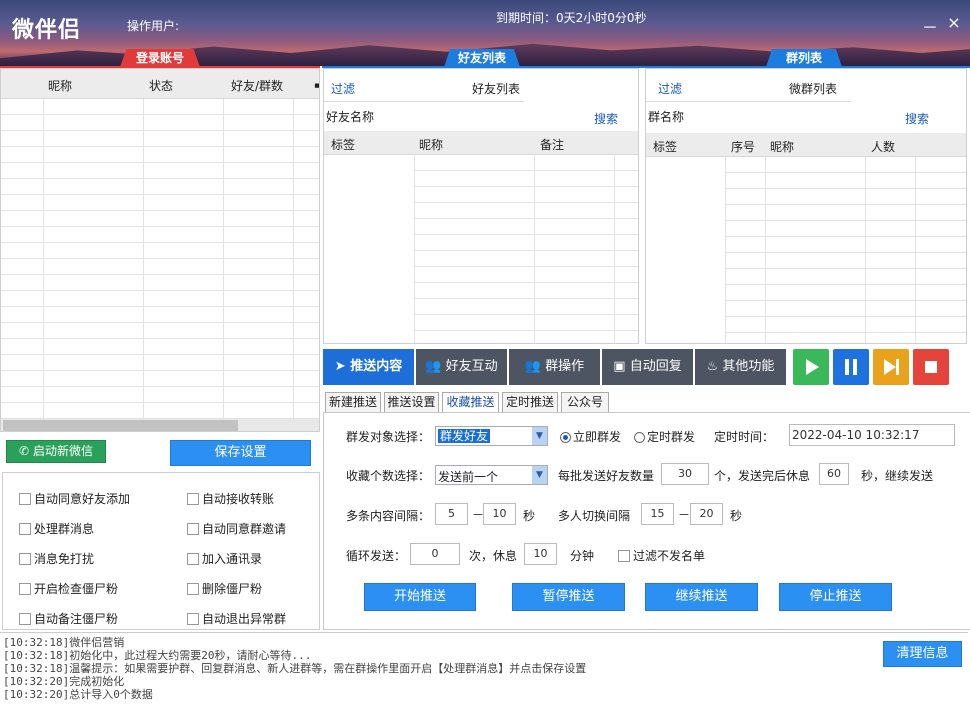 This screenshot has height=727, width=970. What do you see at coordinates (657, 514) in the screenshot?
I see `switch-from-input: 15` at bounding box center [657, 514].